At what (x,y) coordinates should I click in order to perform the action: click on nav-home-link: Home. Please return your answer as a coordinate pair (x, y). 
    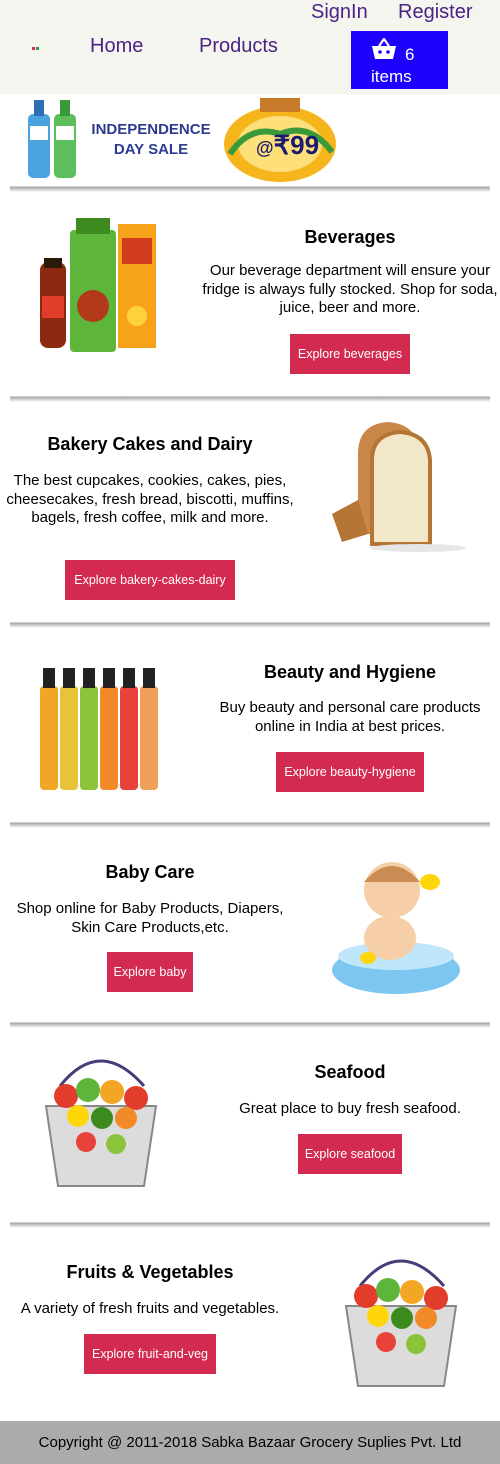
    Looking at the image, I should click on (116, 46).